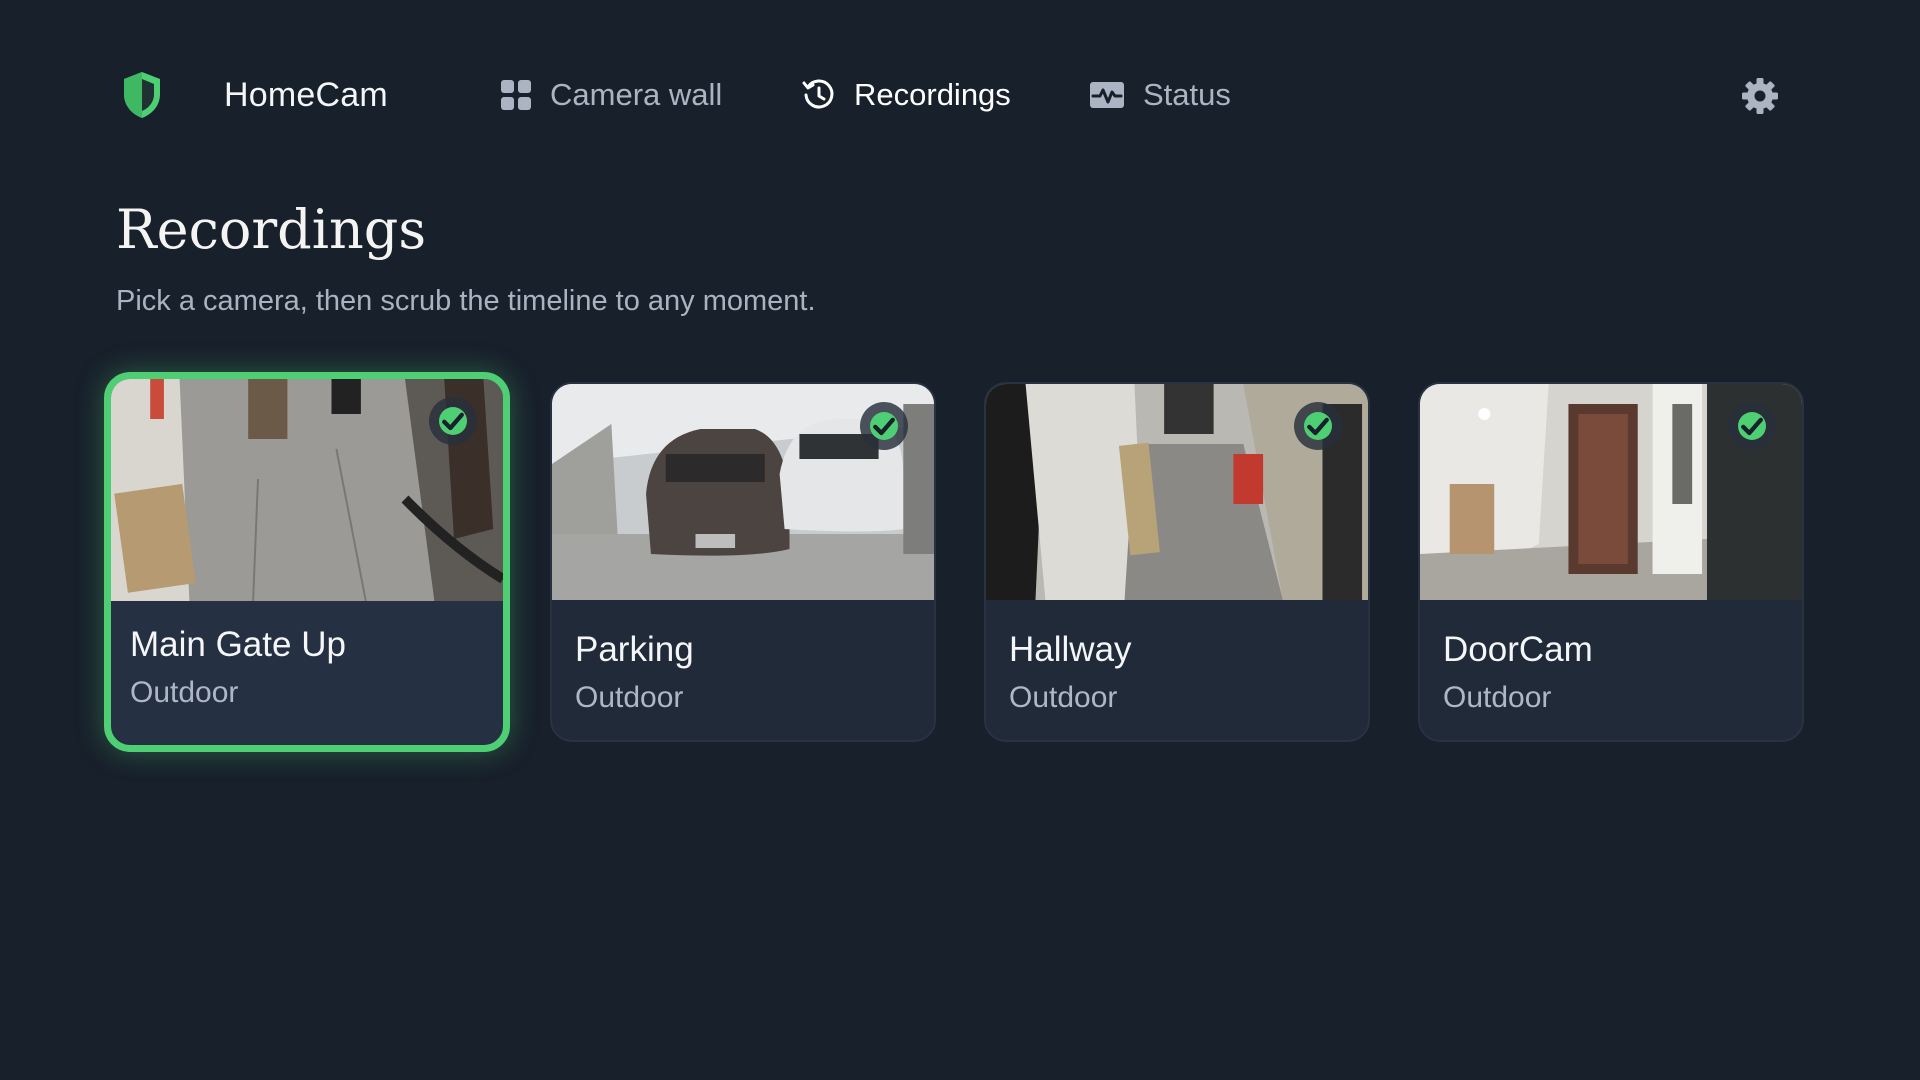 The height and width of the screenshot is (1080, 1920). What do you see at coordinates (636, 94) in the screenshot?
I see `nav-camera-wall-label: Camera wall` at bounding box center [636, 94].